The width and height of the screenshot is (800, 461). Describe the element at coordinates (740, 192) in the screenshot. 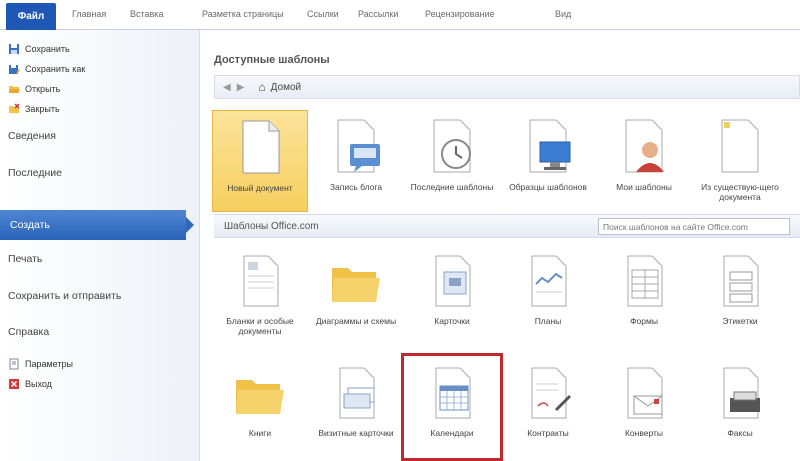

I see `tile-label: Из существую-щего документа` at that location.